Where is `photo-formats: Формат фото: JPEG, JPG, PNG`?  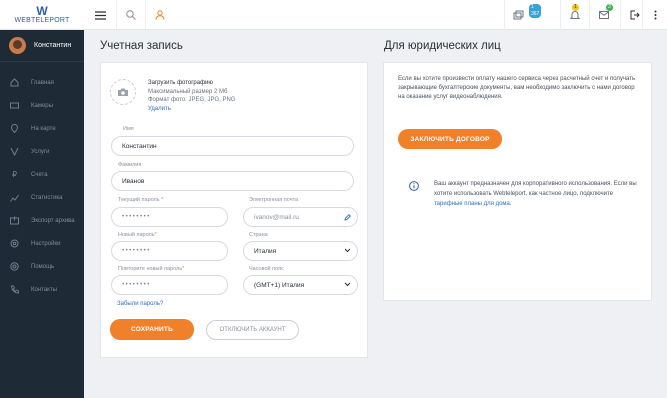
photo-formats: Формат фото: JPEG, JPG, PNG is located at coordinates (192, 100).